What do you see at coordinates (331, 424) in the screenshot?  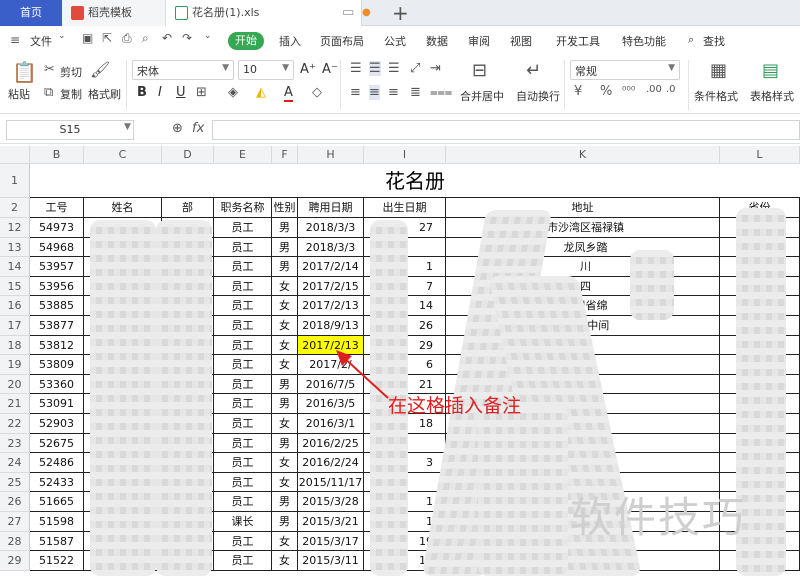 I see `table-cell: 2016/3/1` at bounding box center [331, 424].